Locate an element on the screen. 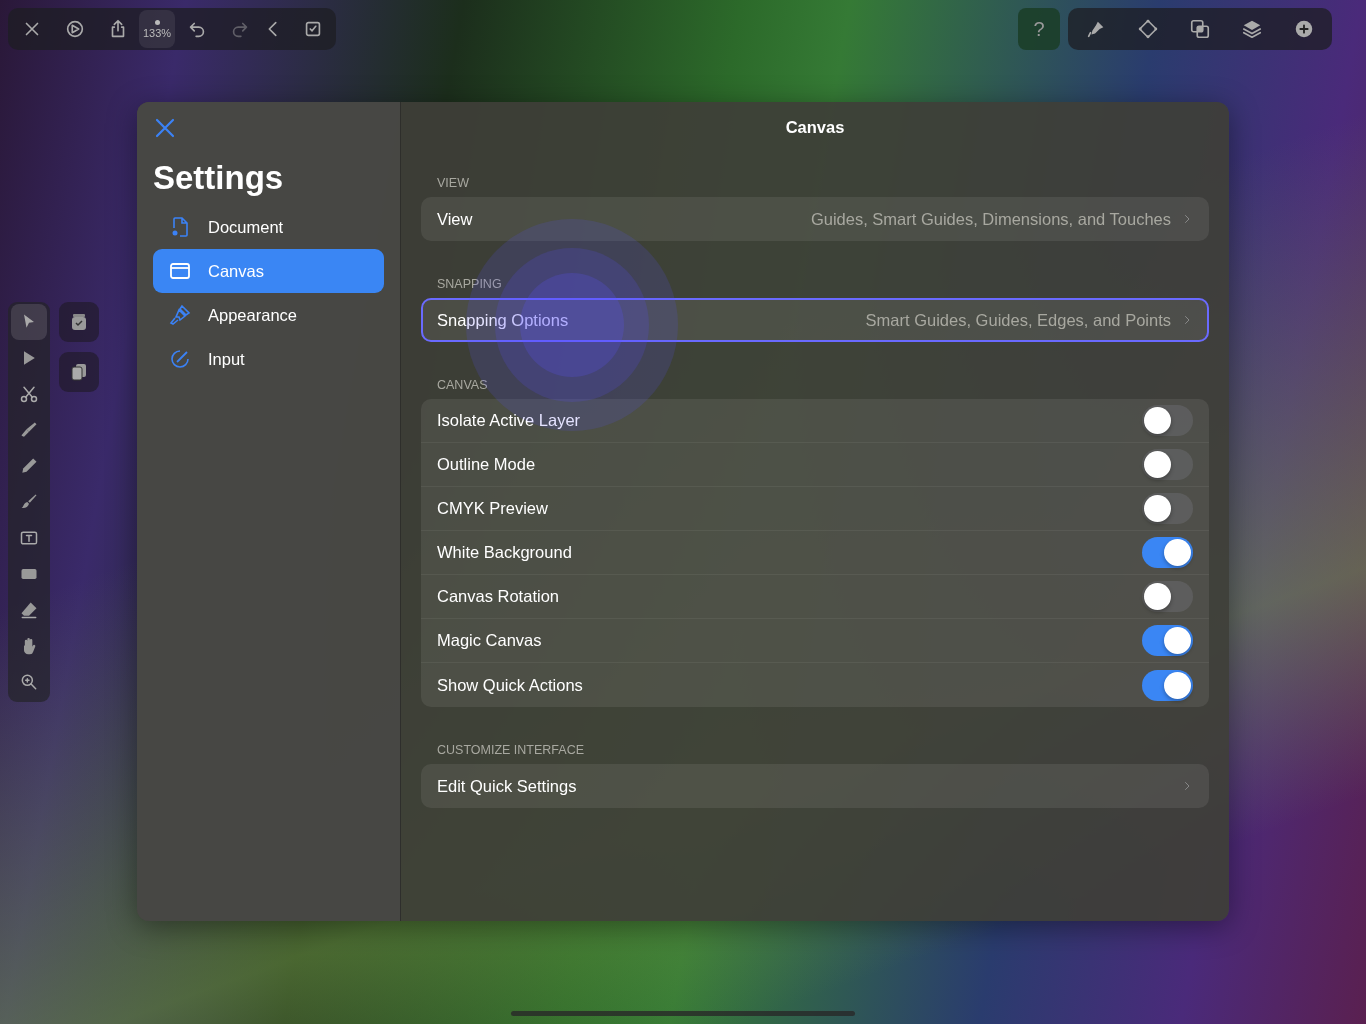  zoom-button: 133% is located at coordinates (157, 29).